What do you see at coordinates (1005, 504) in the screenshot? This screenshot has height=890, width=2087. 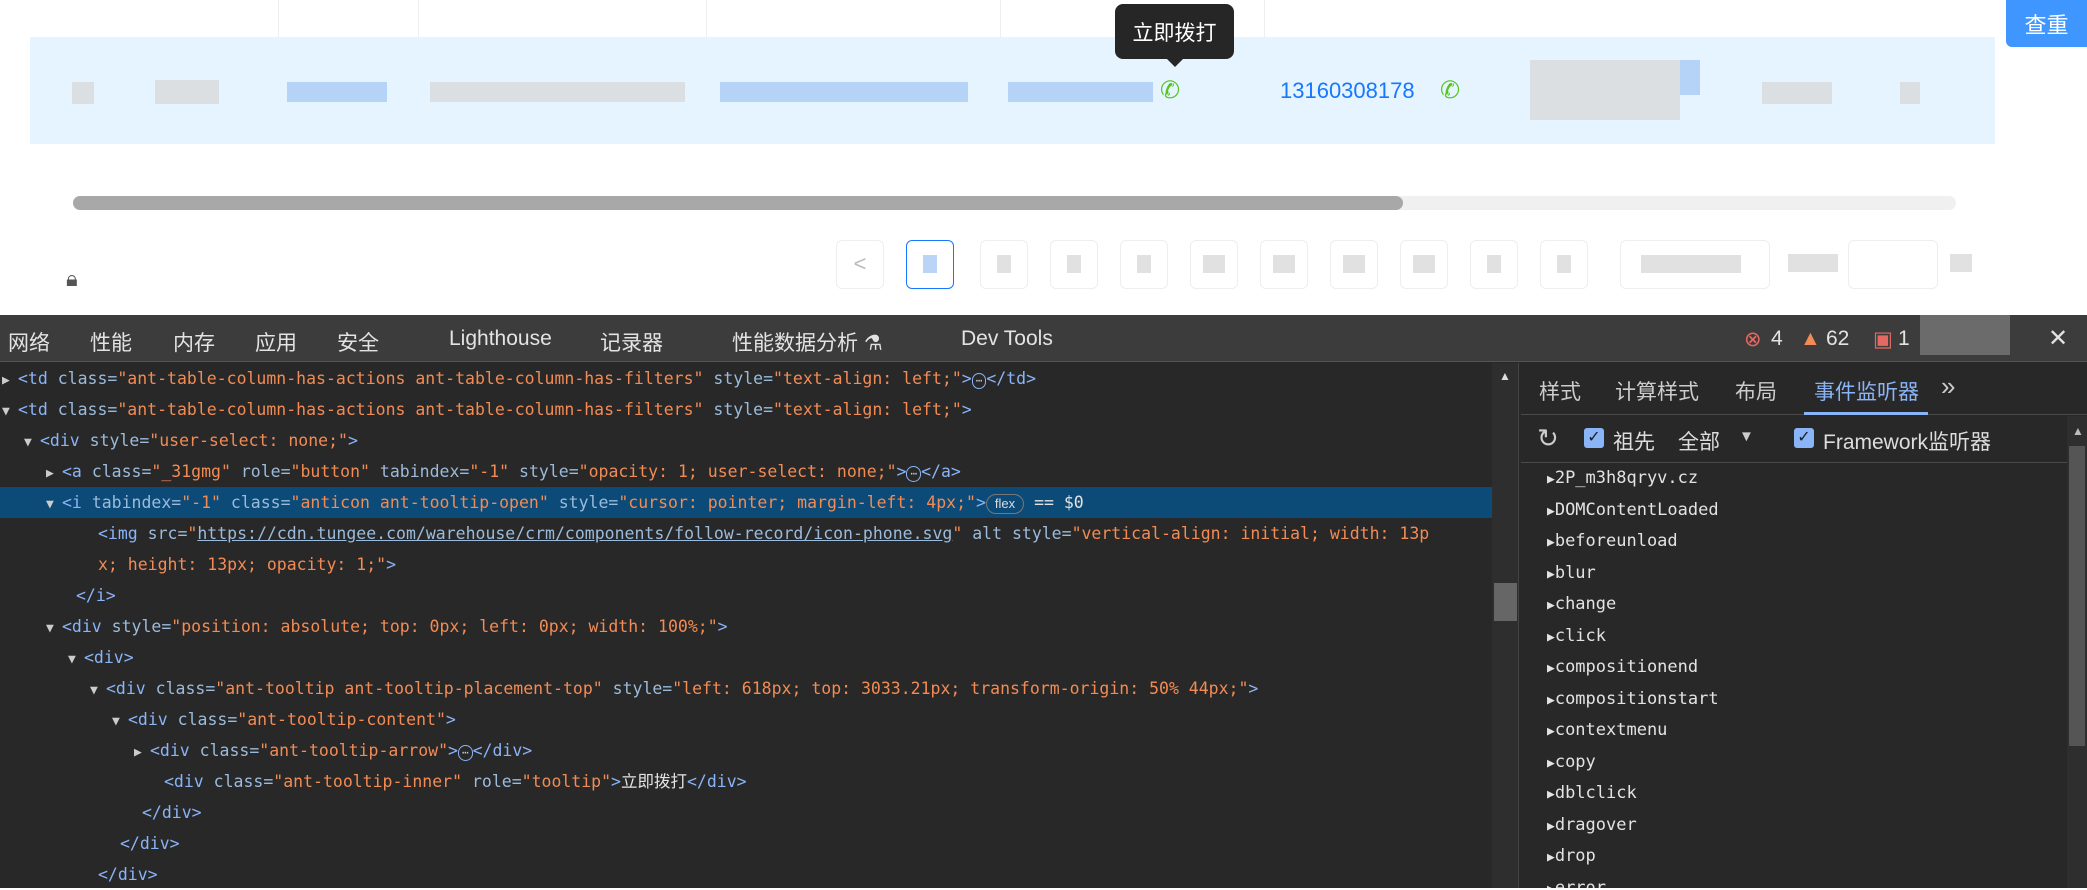 I see `flex-badge: flex` at bounding box center [1005, 504].